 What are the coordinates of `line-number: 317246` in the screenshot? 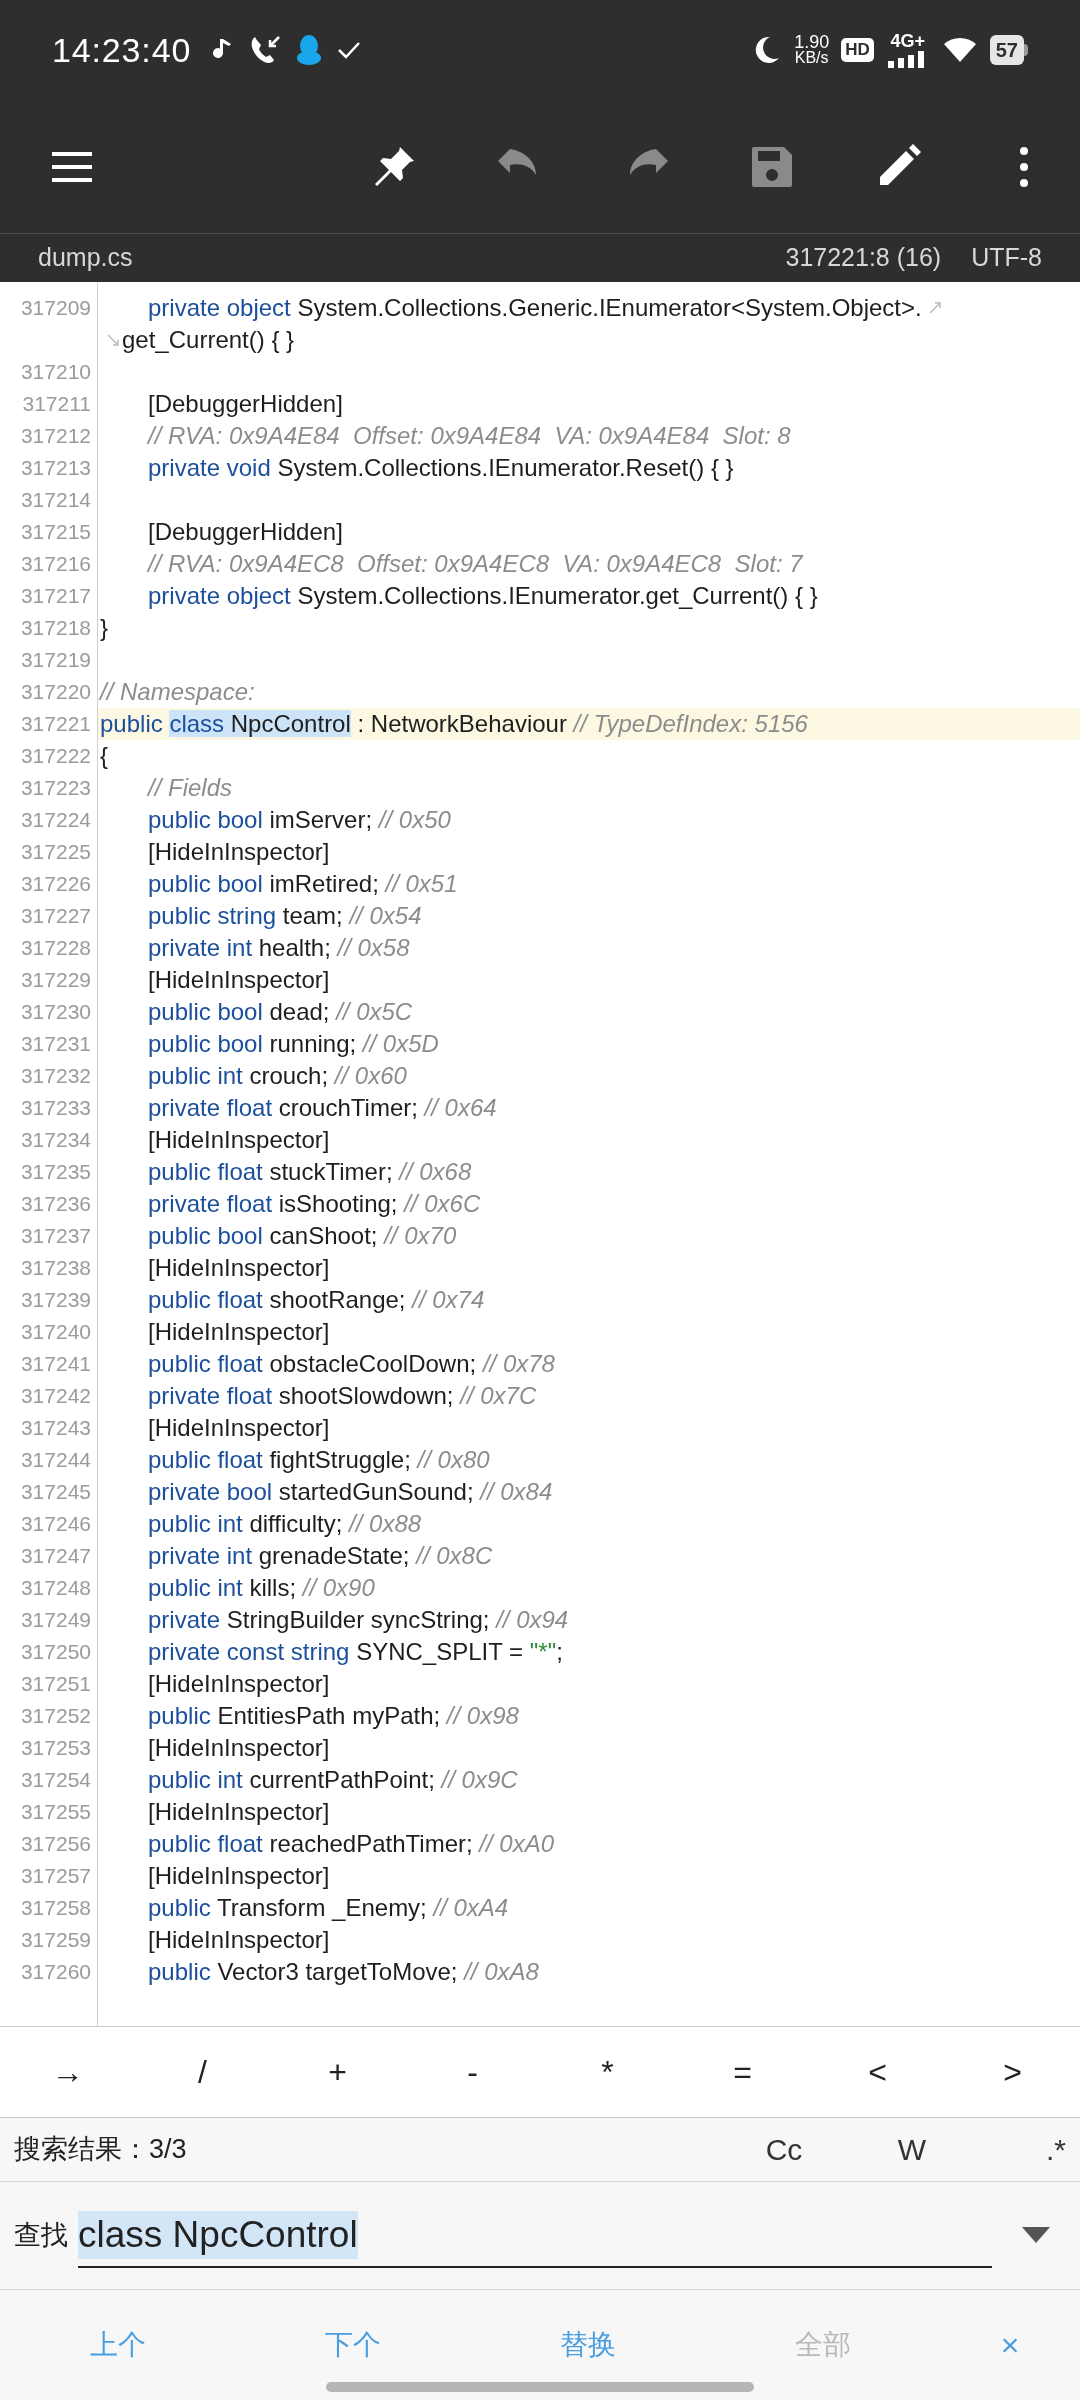 It's located at (55, 1524).